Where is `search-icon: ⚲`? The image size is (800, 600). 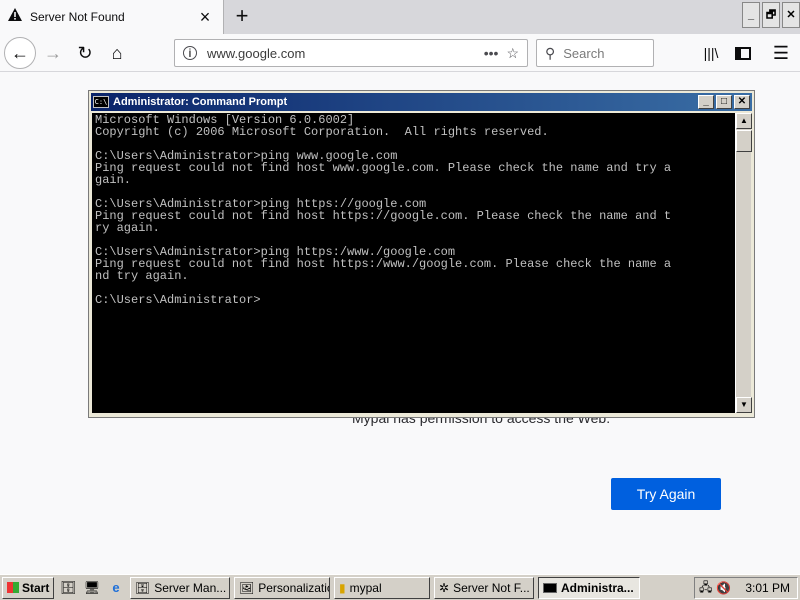 search-icon: ⚲ is located at coordinates (550, 52).